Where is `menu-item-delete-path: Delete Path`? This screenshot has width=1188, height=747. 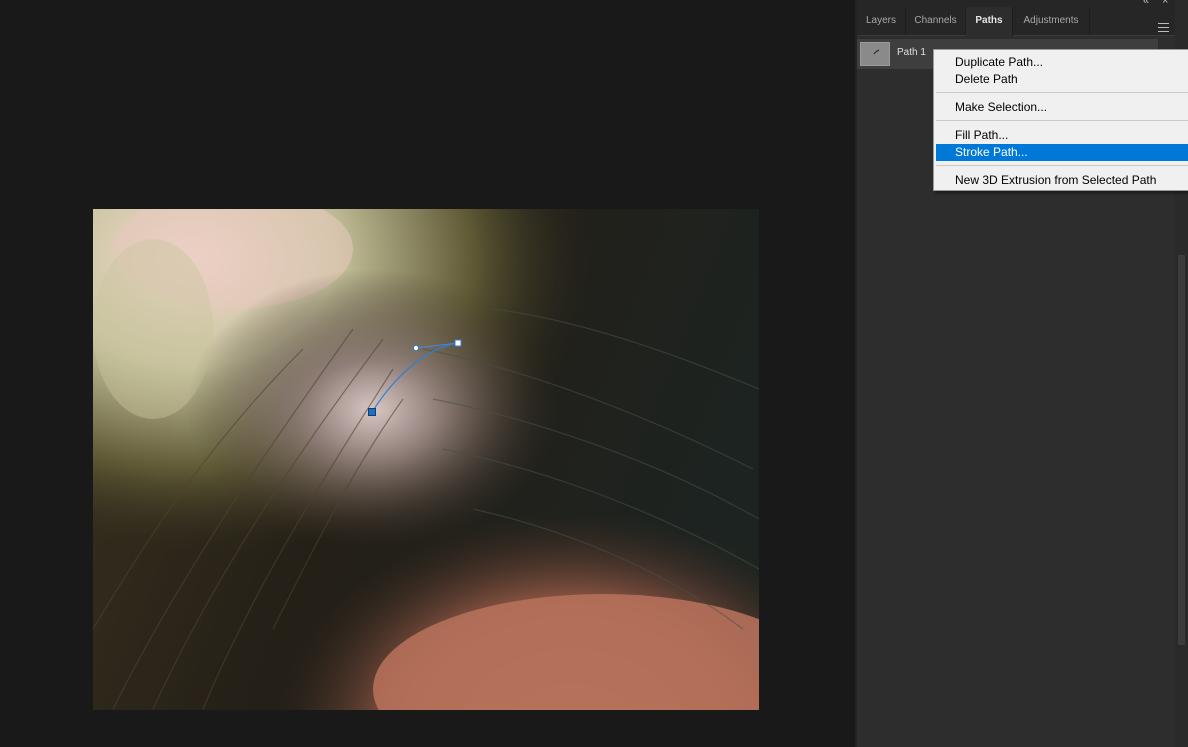 menu-item-delete-path: Delete Path is located at coordinates (1062, 79).